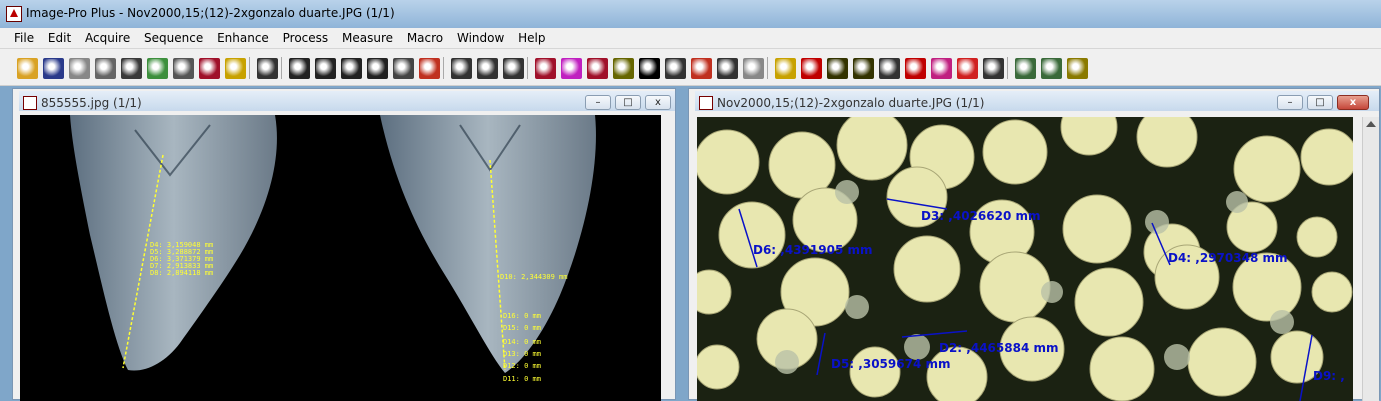 Image resolution: width=1381 pixels, height=401 pixels. Describe the element at coordinates (889, 68) in the screenshot. I see `camera-icon` at that location.